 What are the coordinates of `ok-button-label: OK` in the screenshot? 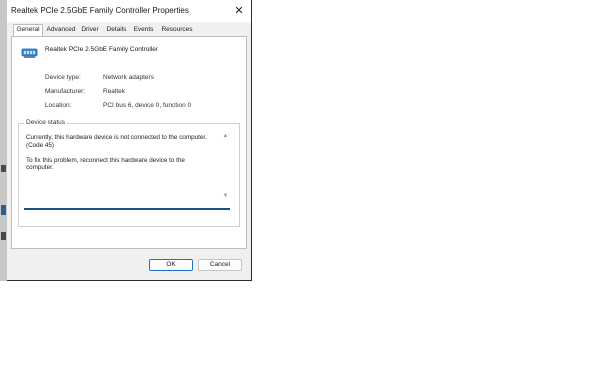 It's located at (171, 264).